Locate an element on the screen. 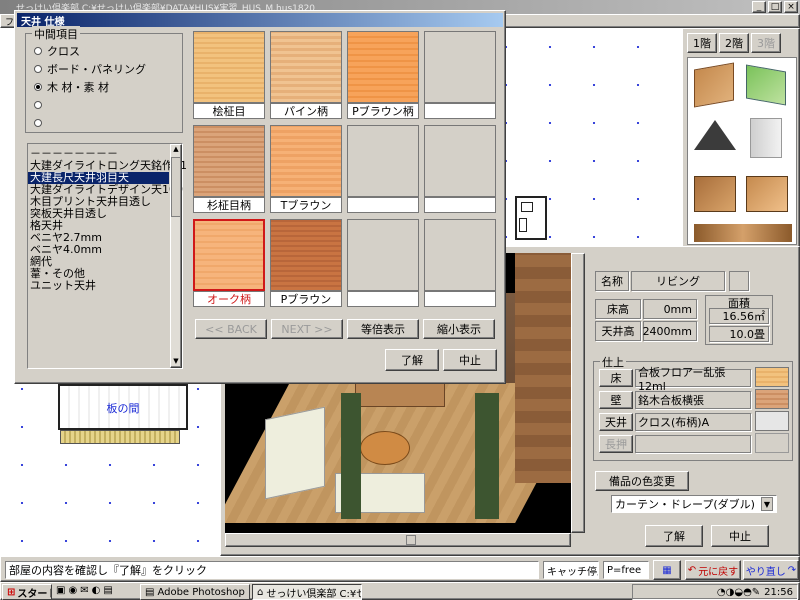  finish-floor-value: 合板フロアー乱張12ml is located at coordinates (693, 379).